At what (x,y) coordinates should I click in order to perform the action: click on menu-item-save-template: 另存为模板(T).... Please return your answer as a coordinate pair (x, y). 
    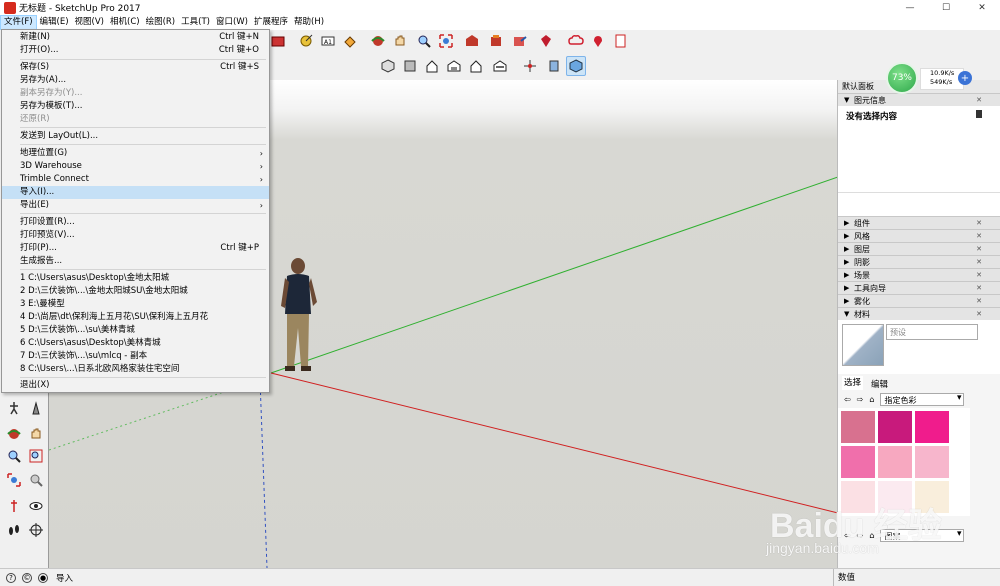
    Looking at the image, I should click on (135, 106).